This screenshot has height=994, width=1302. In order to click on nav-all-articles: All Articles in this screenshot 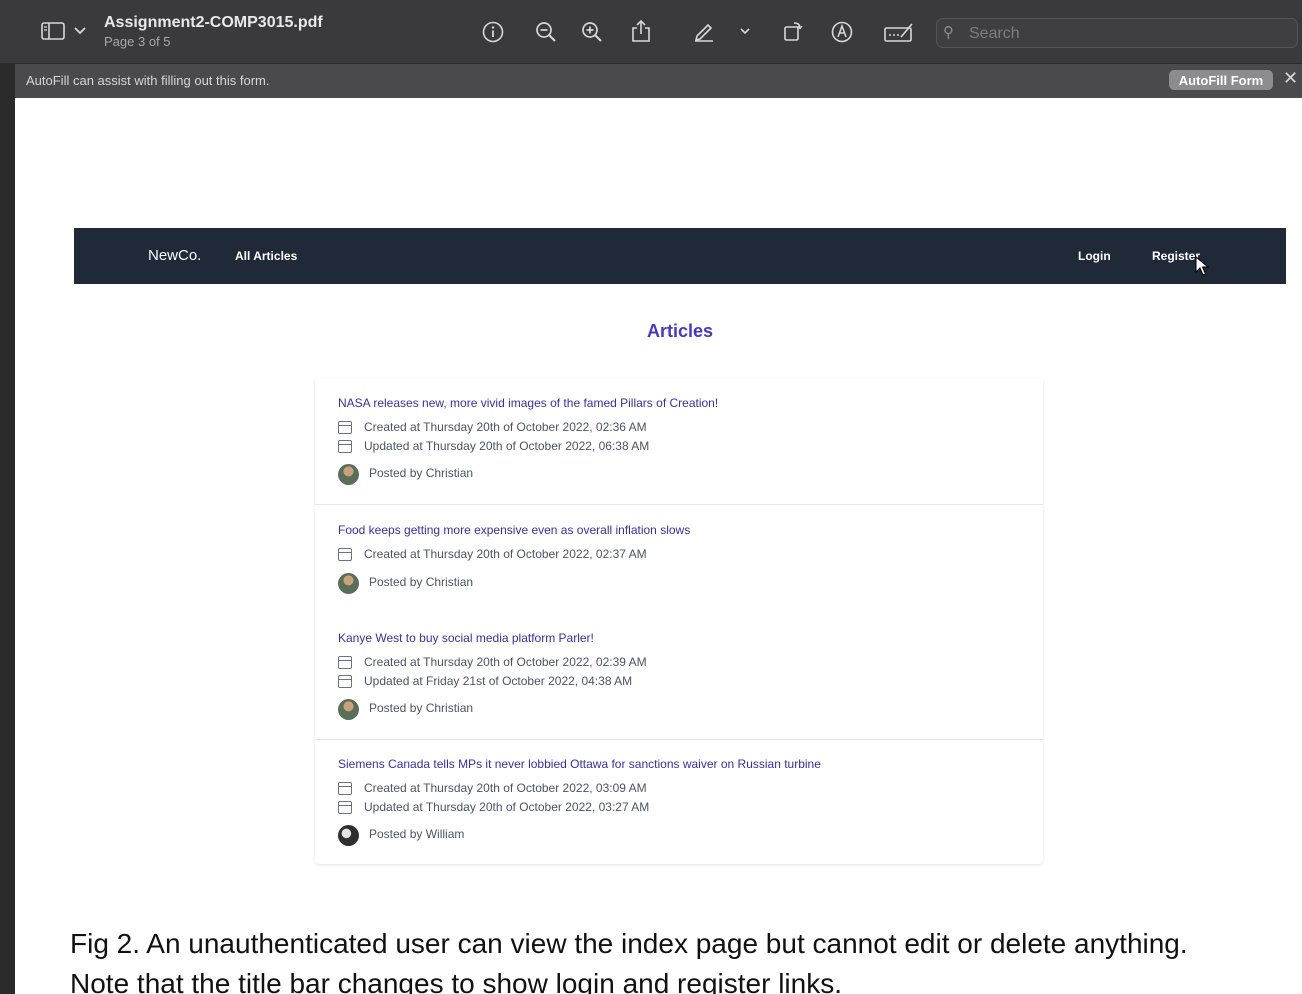, I will do `click(266, 256)`.